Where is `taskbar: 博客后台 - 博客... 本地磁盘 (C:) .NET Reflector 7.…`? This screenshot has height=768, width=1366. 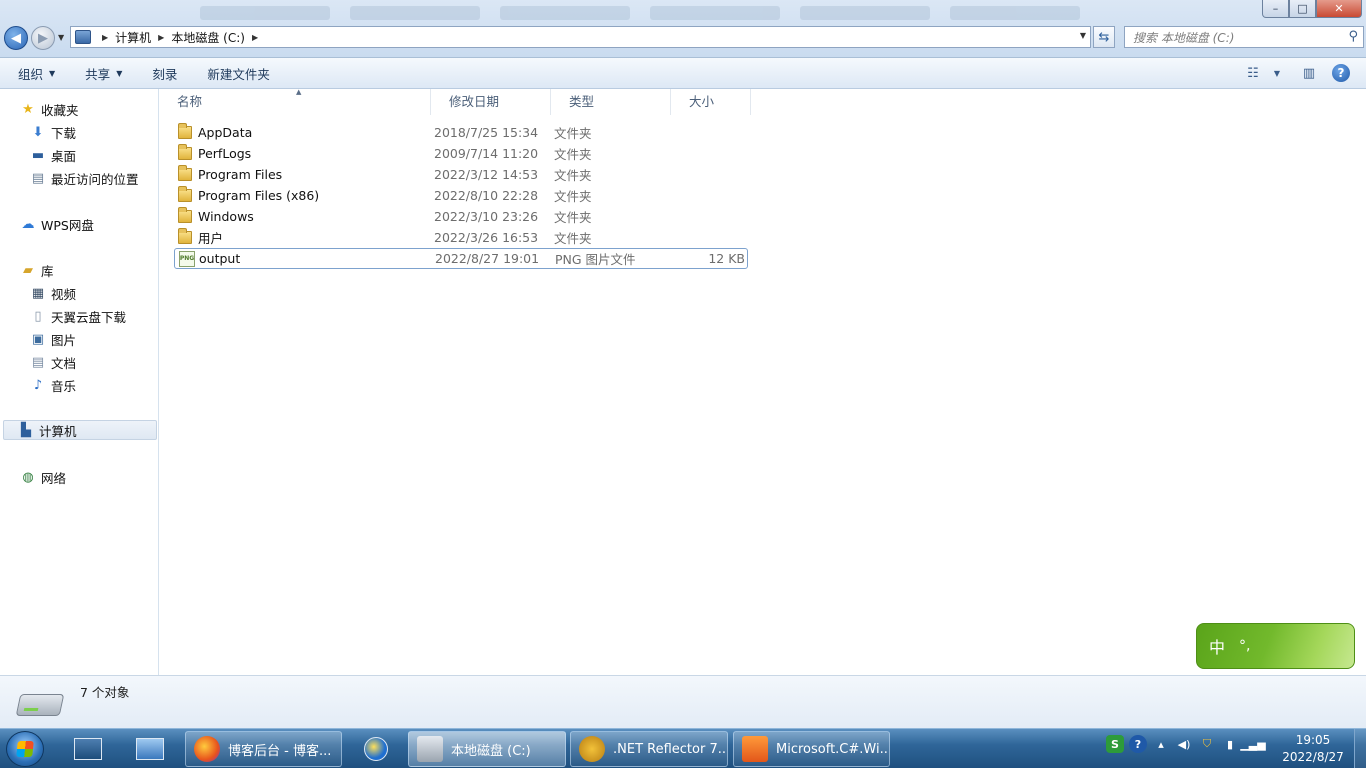 taskbar: 博客后台 - 博客... 本地磁盘 (C:) .NET Reflector 7.… is located at coordinates (683, 748).